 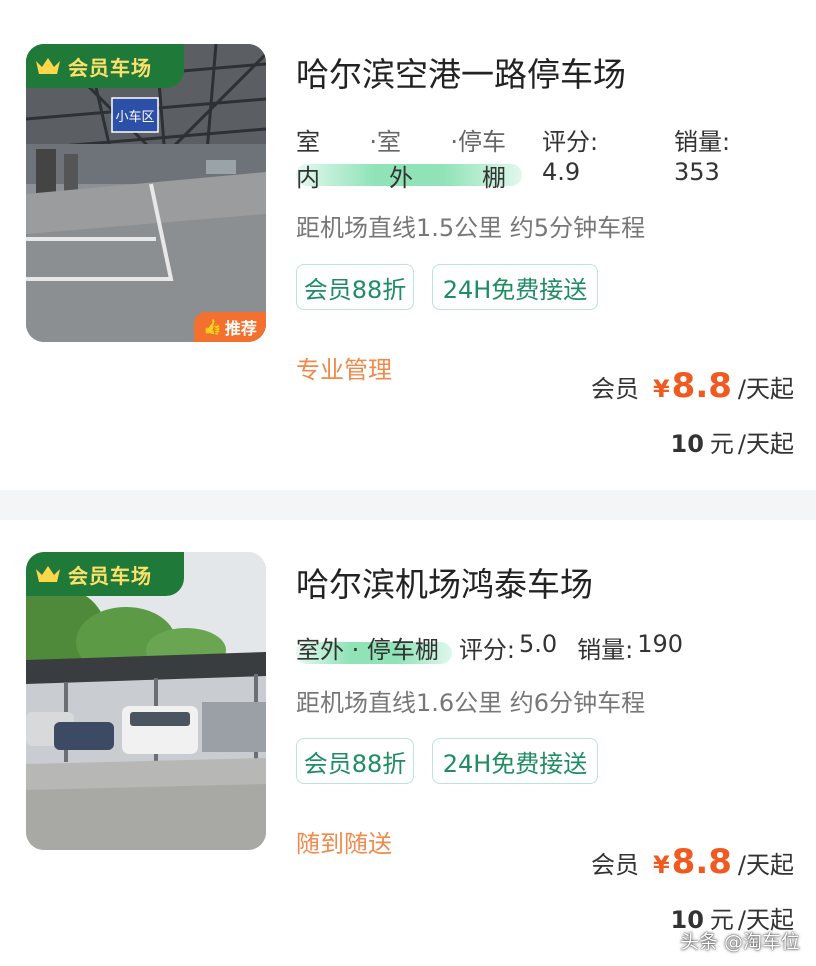 What do you see at coordinates (765, 444) in the screenshot?
I see `original-price-unit: /天起` at bounding box center [765, 444].